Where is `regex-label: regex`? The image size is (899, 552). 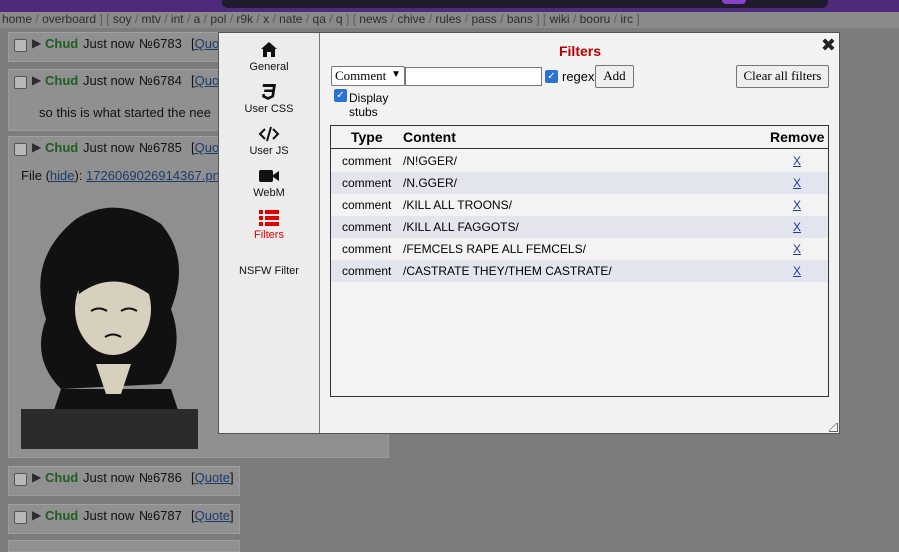 regex-label: regex is located at coordinates (578, 76).